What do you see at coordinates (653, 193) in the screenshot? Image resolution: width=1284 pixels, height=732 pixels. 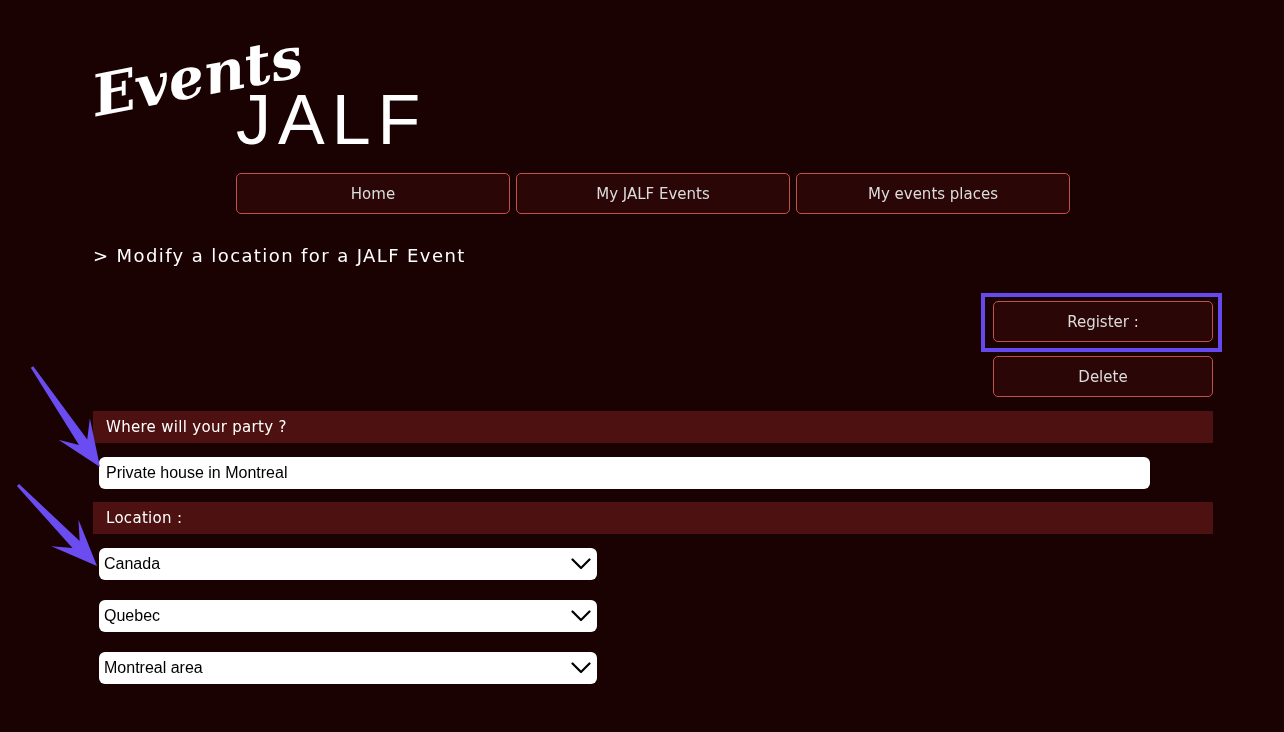 I see `nav-button: My JALF Events` at bounding box center [653, 193].